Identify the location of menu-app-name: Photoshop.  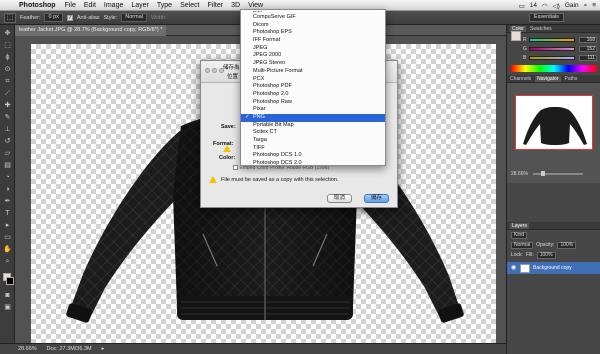
(37, 5).